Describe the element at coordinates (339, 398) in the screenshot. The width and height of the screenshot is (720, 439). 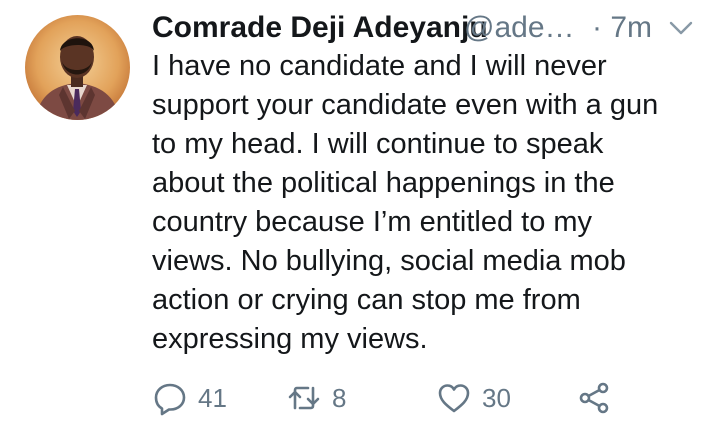
I see `retweet-count: 8` at that location.